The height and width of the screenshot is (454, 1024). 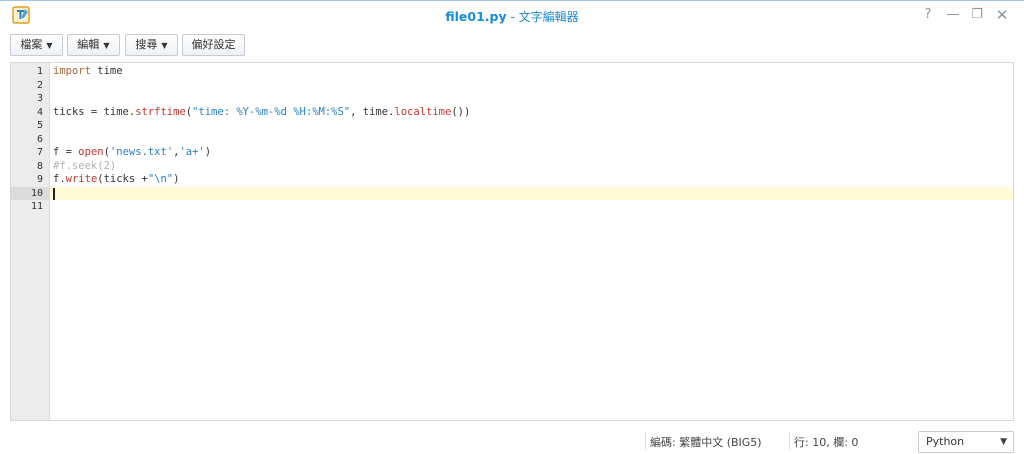 What do you see at coordinates (977, 15) in the screenshot?
I see `restore-icon: ❐` at bounding box center [977, 15].